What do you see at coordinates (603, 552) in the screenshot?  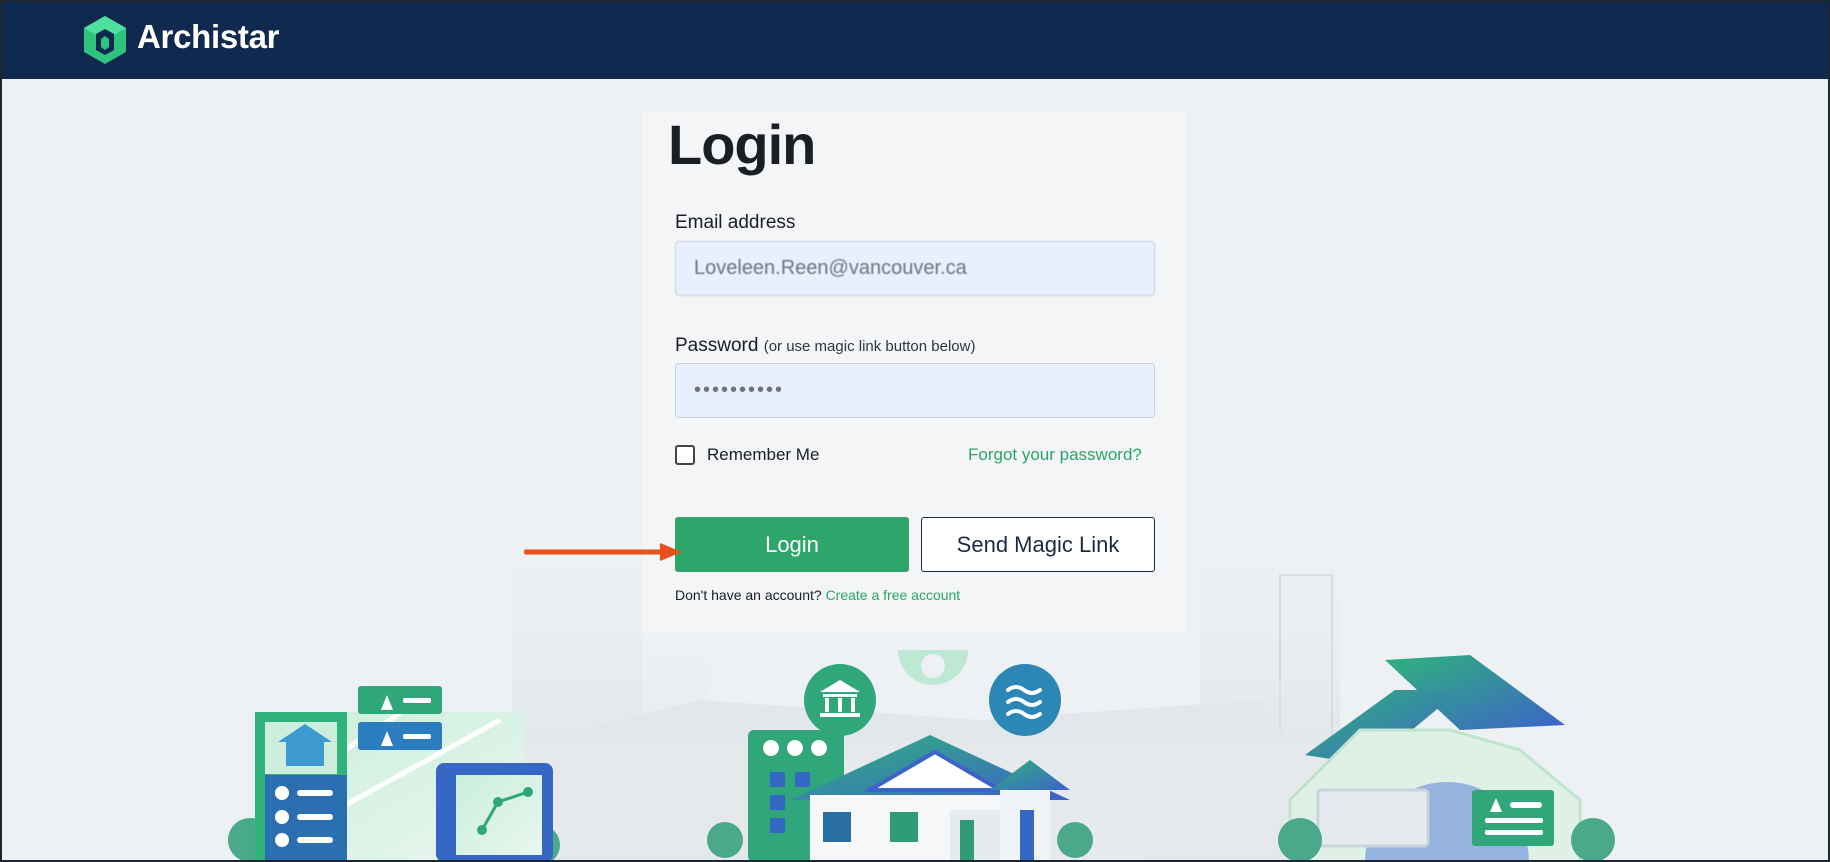 I see `annotation-arrow-icon` at bounding box center [603, 552].